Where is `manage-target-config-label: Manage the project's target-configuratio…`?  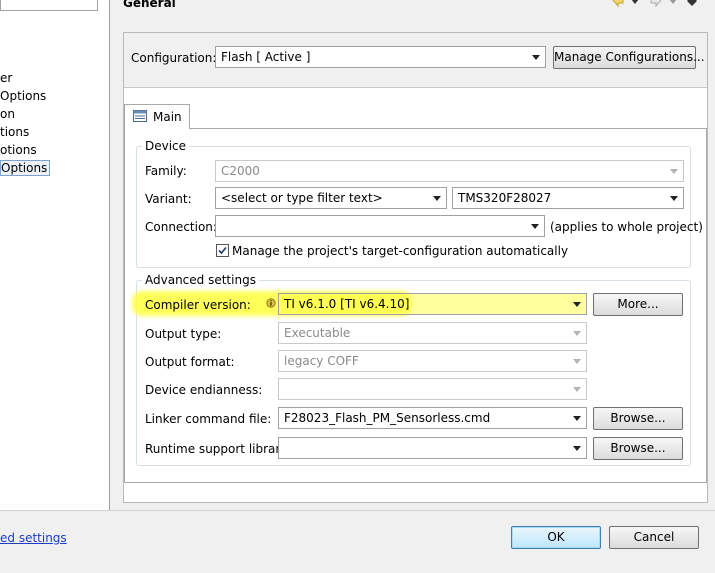
manage-target-config-label: Manage the project's target-configuratio… is located at coordinates (400, 251).